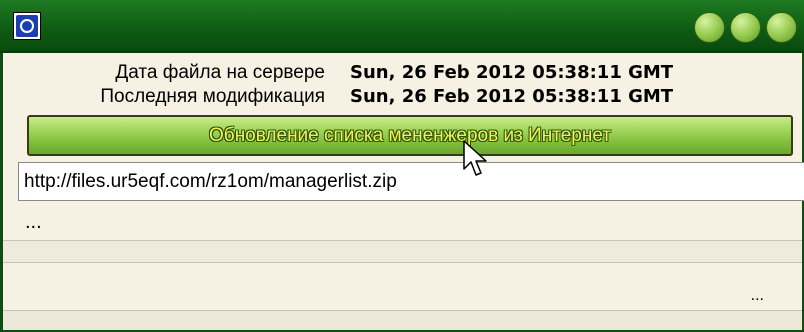 This screenshot has height=332, width=804. Describe the element at coordinates (781, 27) in the screenshot. I see `close-button` at that location.